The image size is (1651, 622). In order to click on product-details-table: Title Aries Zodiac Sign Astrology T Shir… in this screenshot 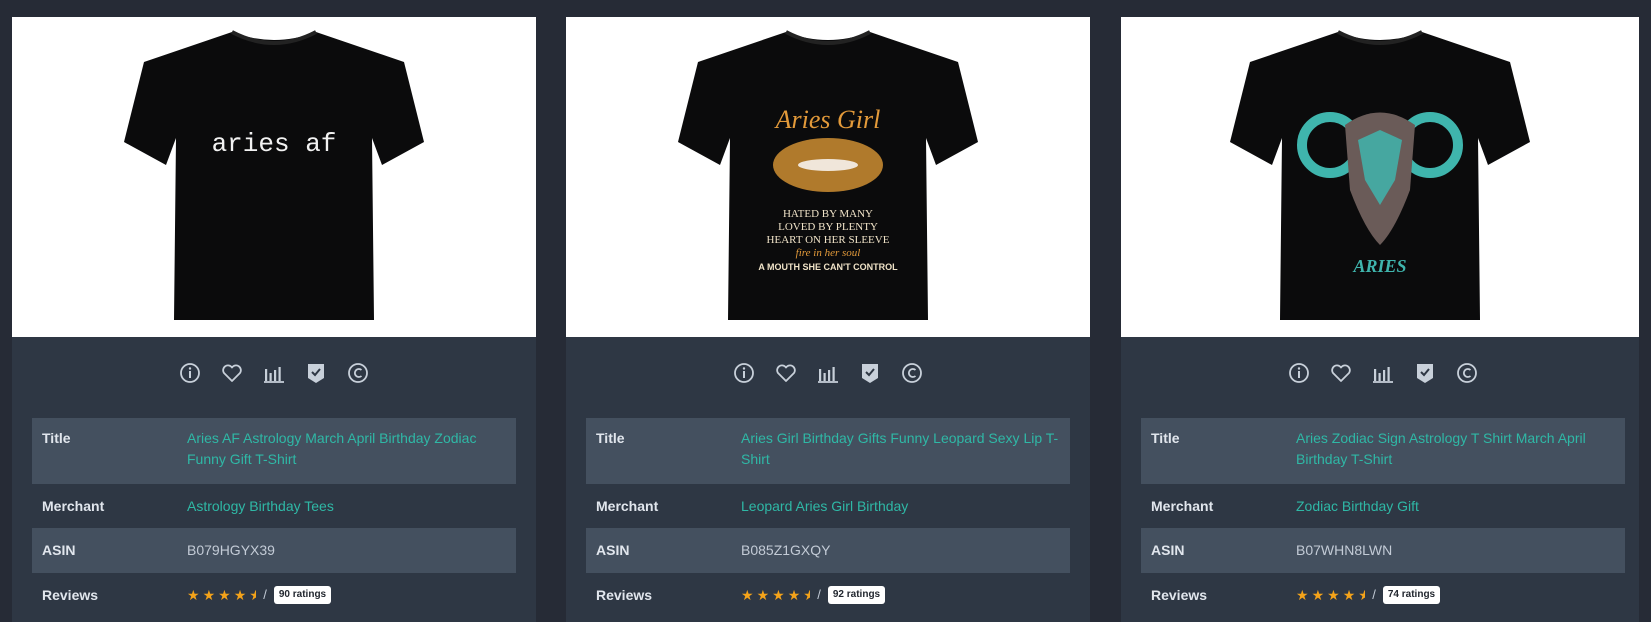, I will do `click(1383, 518)`.